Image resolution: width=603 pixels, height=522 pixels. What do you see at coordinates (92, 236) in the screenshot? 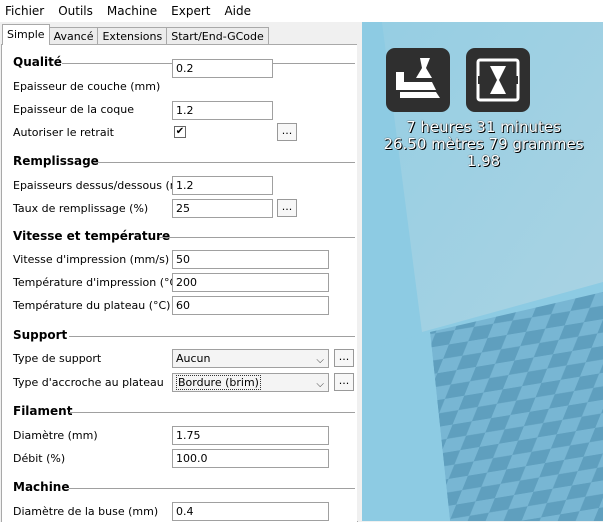
I see `section-title-vitesse: Vitesse et température` at bounding box center [92, 236].